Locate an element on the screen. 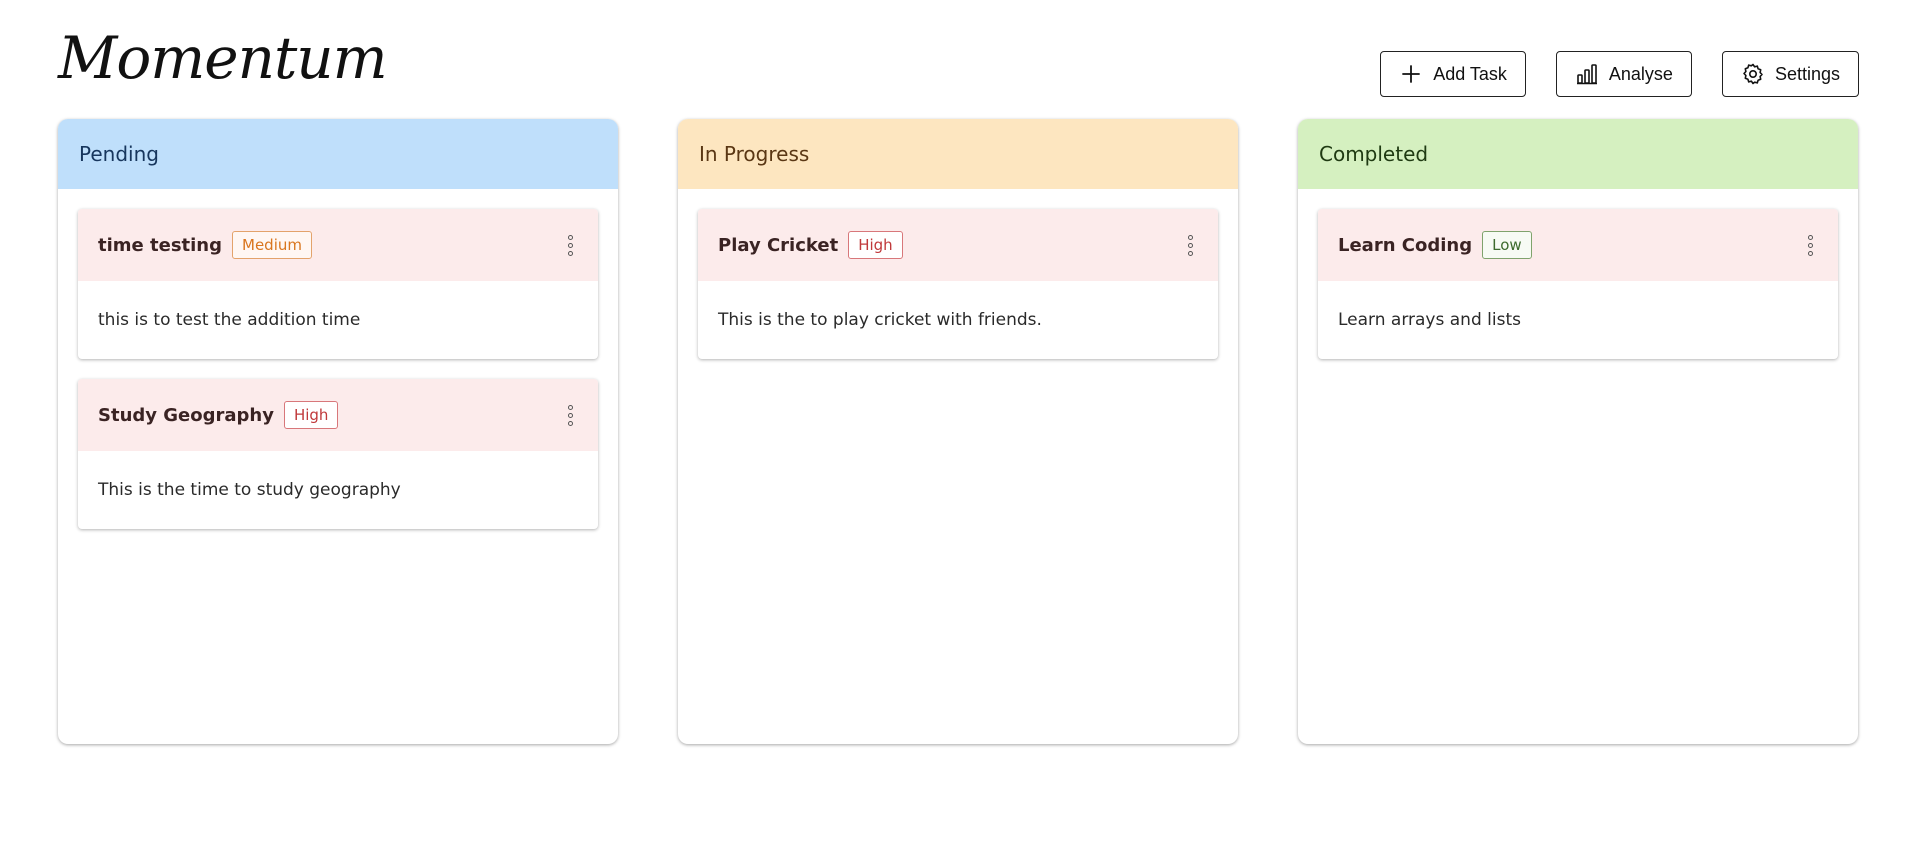  add-task-label: Add Task is located at coordinates (1470, 73).